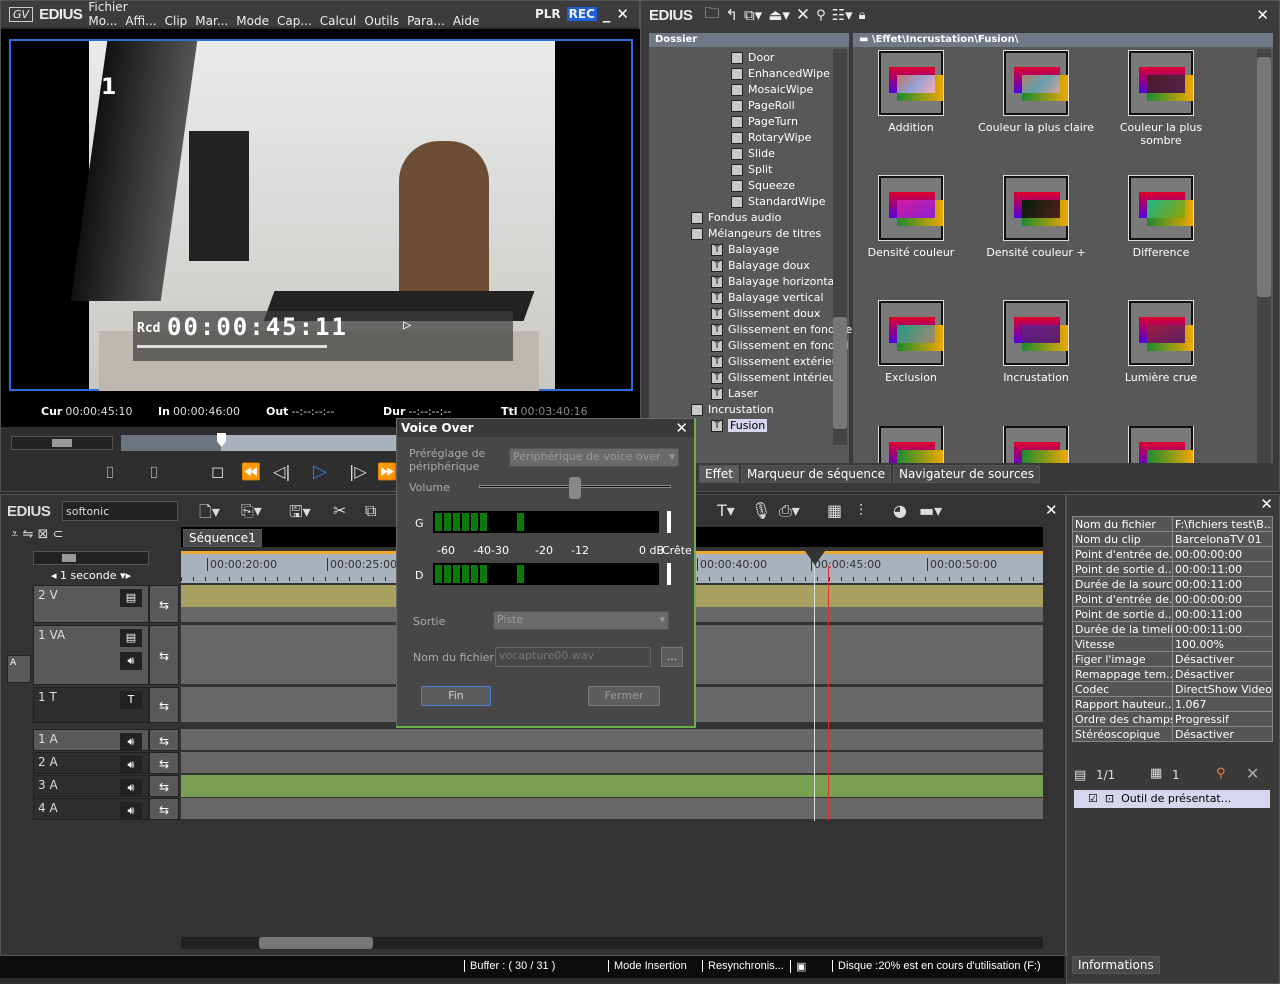 This screenshot has width=1280, height=984. What do you see at coordinates (1264, 256) in the screenshot?
I see `effects-scrollbar` at bounding box center [1264, 256].